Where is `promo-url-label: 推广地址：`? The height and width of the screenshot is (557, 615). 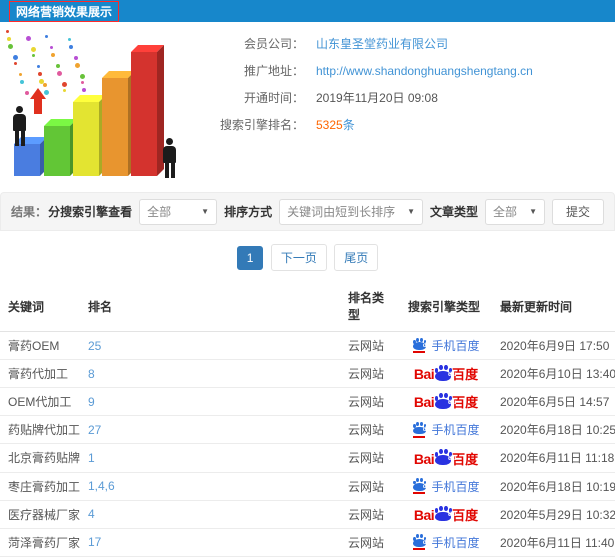 promo-url-label: 推广地址： is located at coordinates (273, 71).